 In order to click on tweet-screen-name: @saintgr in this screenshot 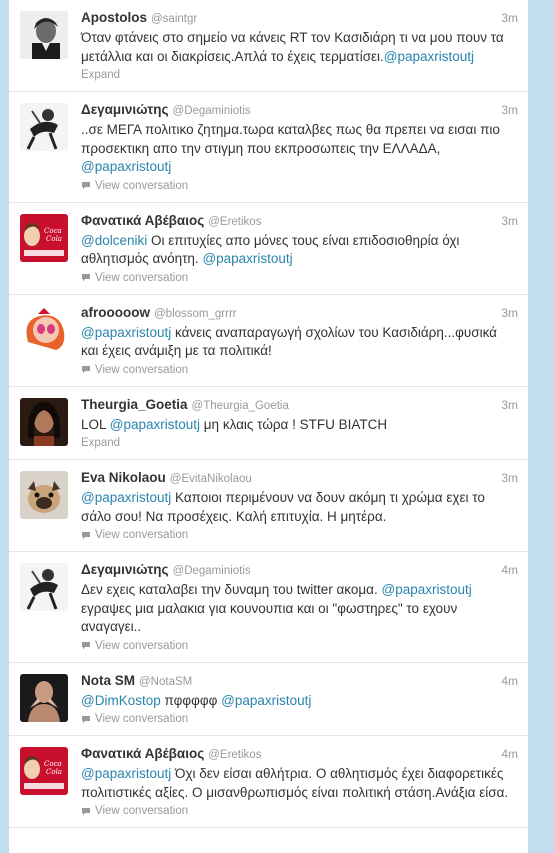, I will do `click(174, 19)`.